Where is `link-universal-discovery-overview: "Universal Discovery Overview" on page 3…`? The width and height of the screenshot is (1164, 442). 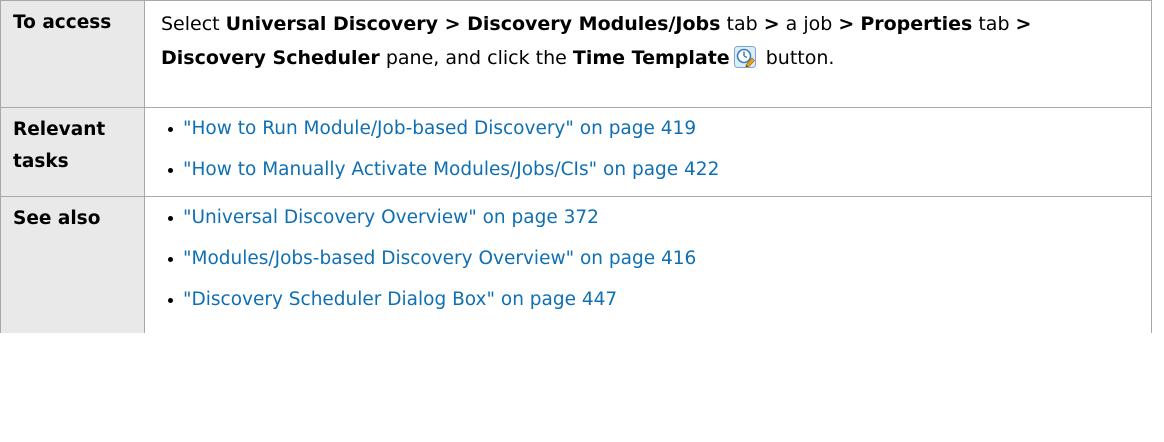 link-universal-discovery-overview: "Universal Discovery Overview" on page 3… is located at coordinates (391, 217).